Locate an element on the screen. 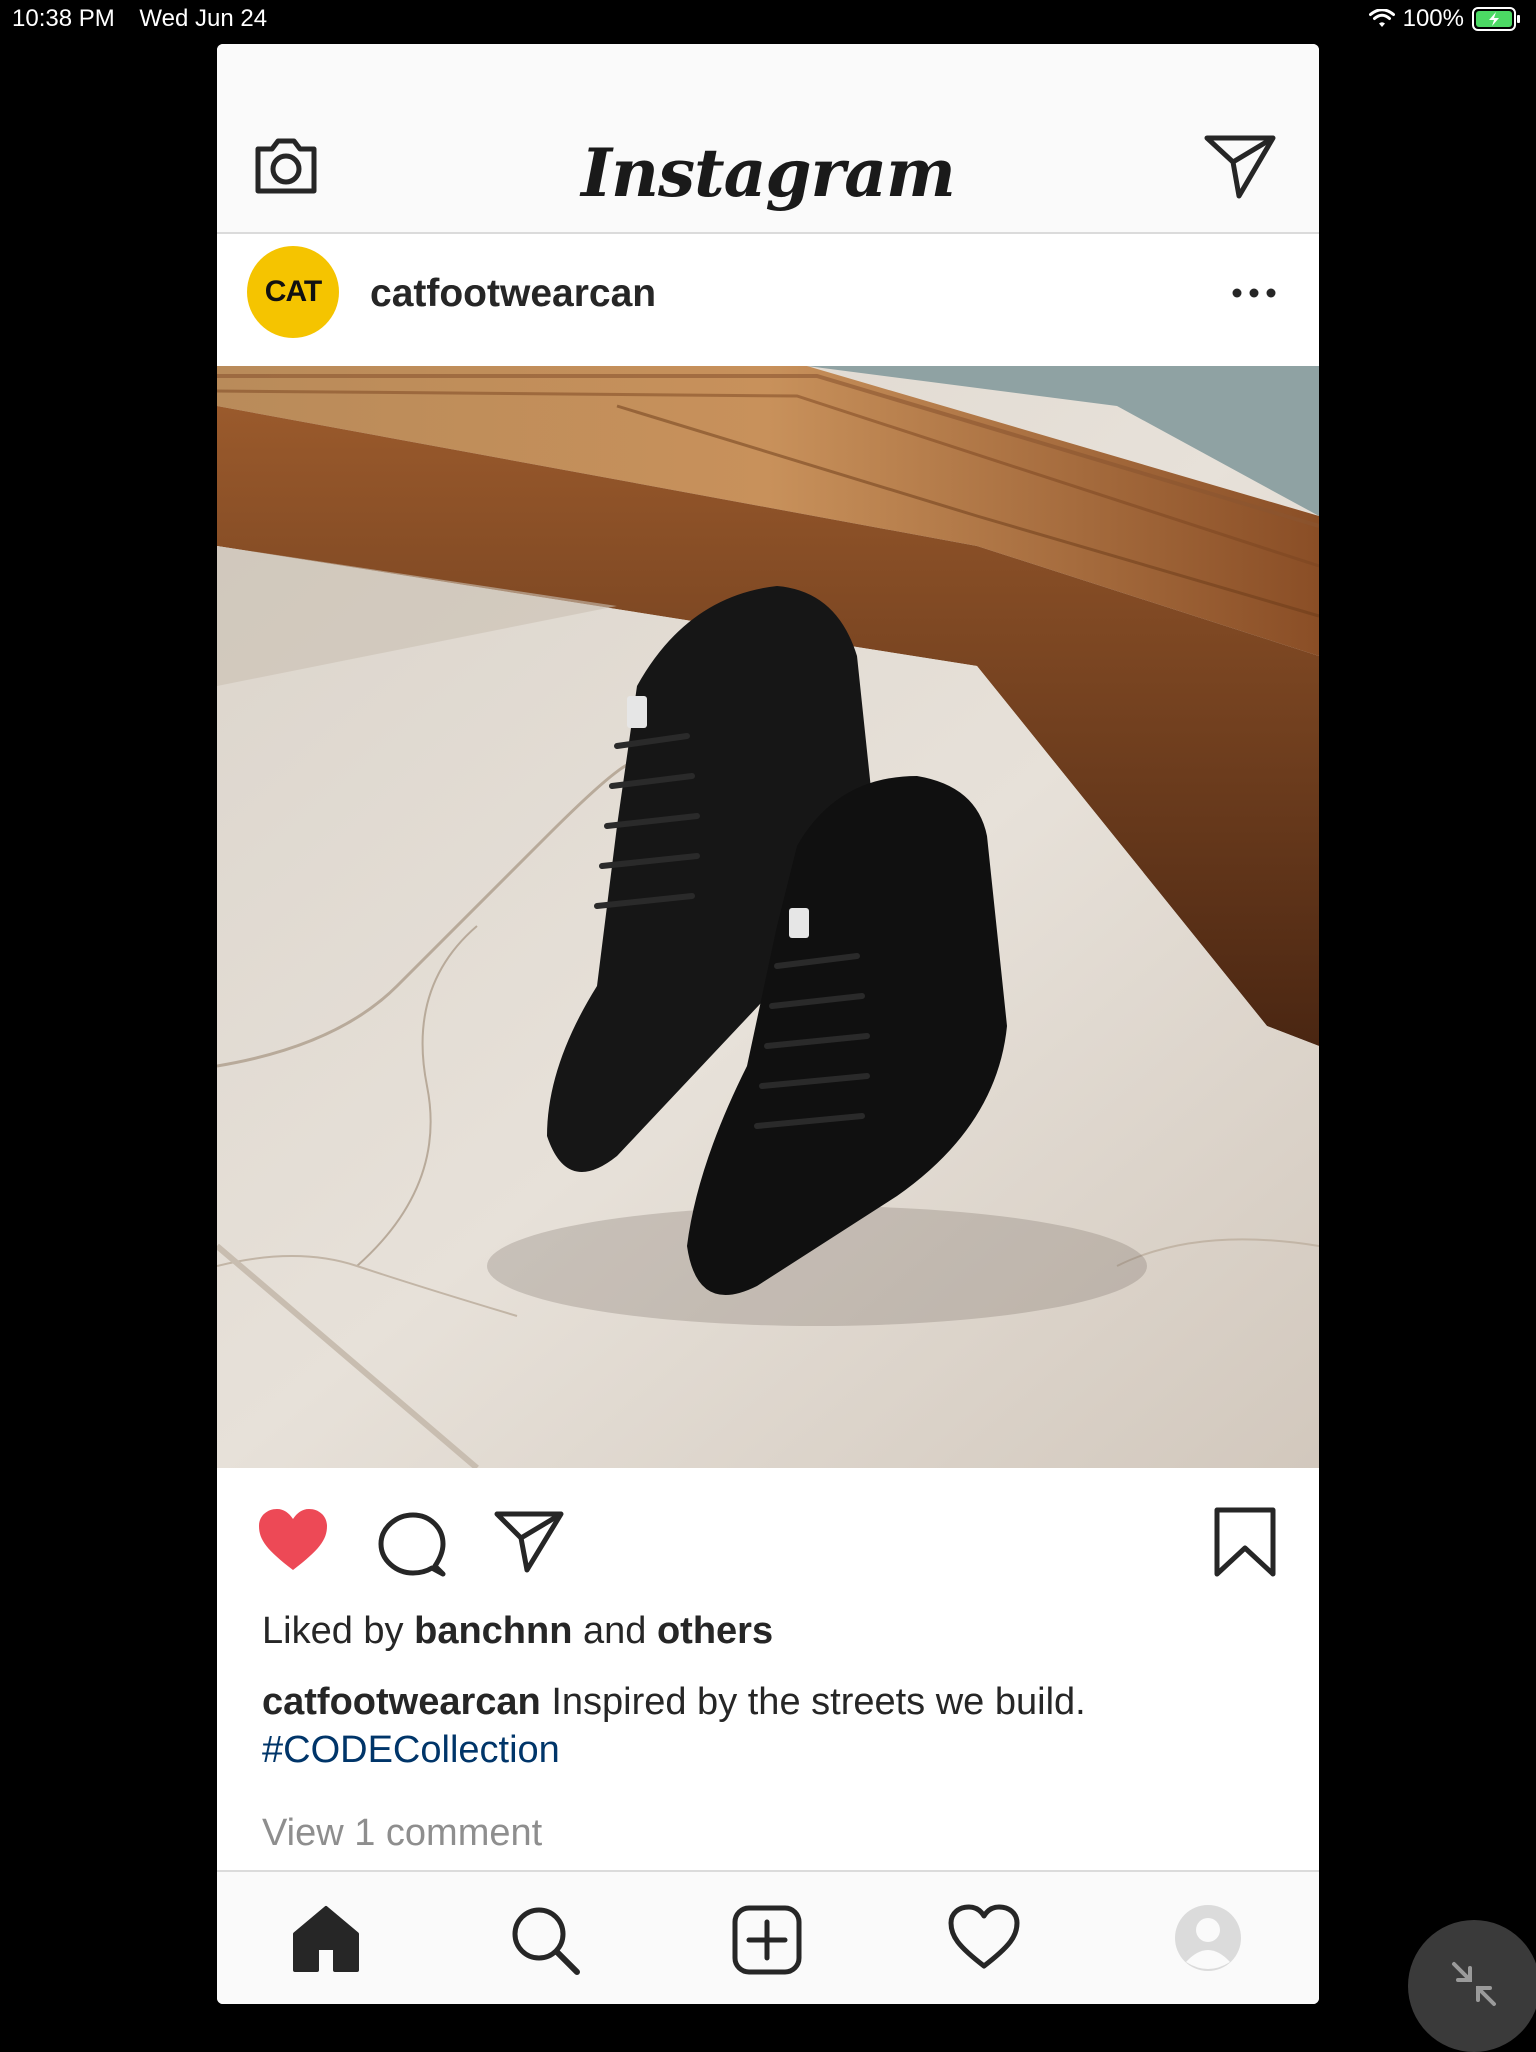  battery-percent: 100% is located at coordinates (1433, 18).